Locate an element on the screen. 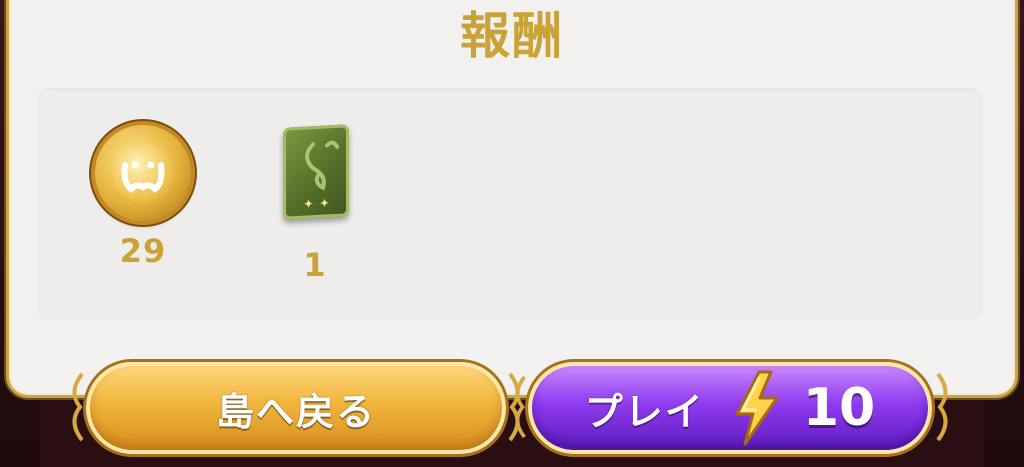  page-title: 報酬 is located at coordinates (512, 36).